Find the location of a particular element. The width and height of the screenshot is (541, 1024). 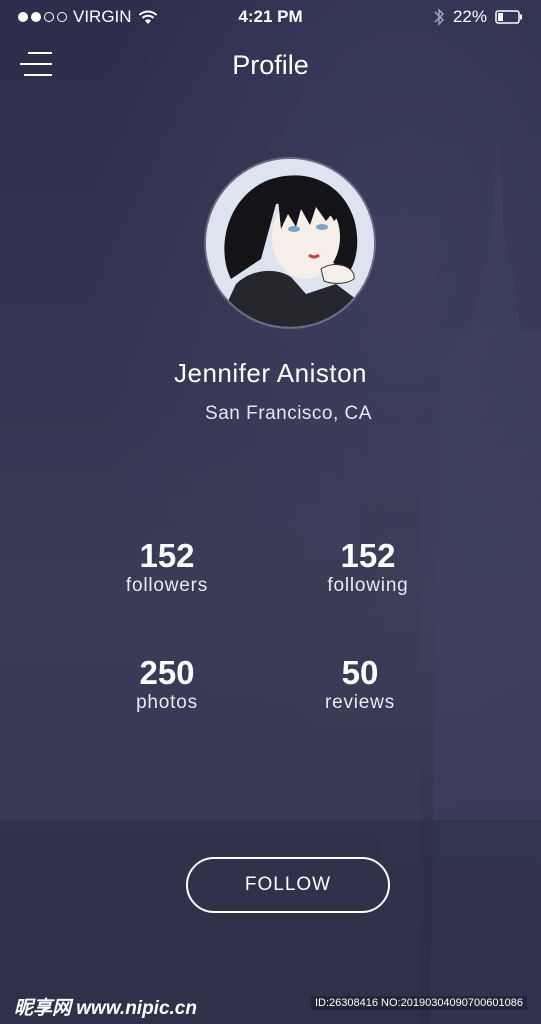

stat-value: 250 is located at coordinates (167, 672).